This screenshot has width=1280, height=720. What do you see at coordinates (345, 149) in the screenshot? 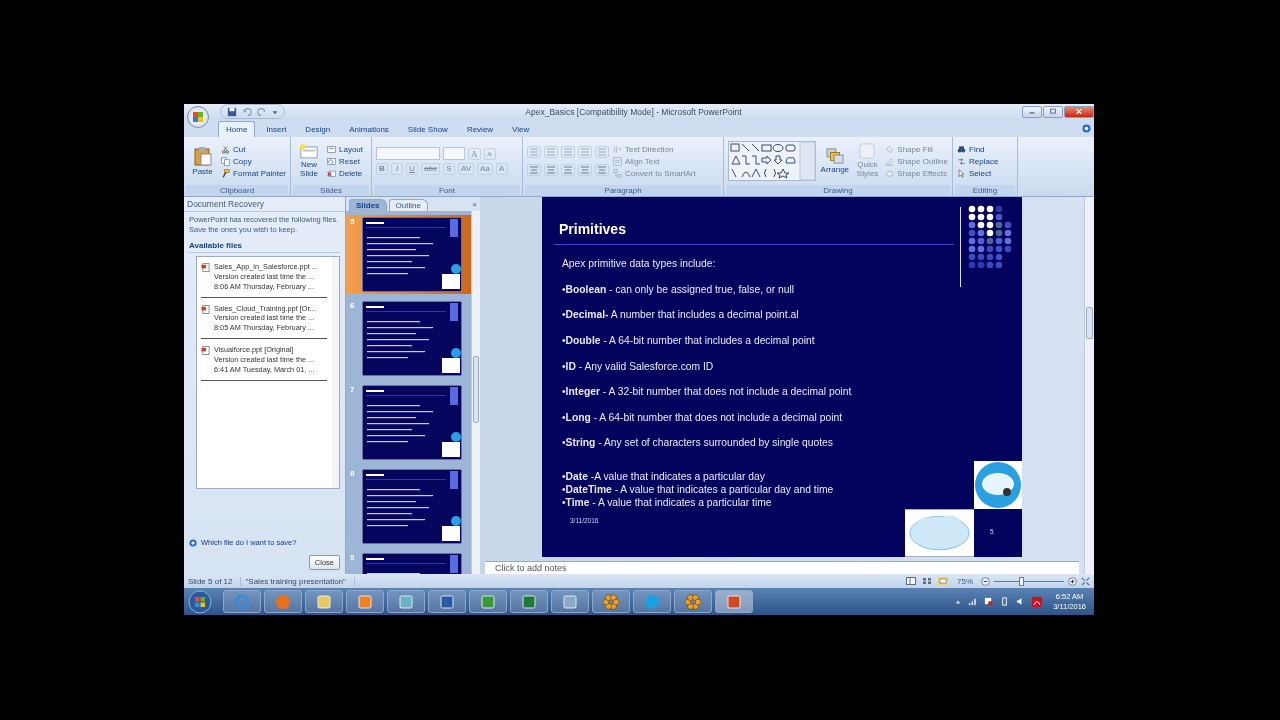
I see `layout-button: Layout` at bounding box center [345, 149].